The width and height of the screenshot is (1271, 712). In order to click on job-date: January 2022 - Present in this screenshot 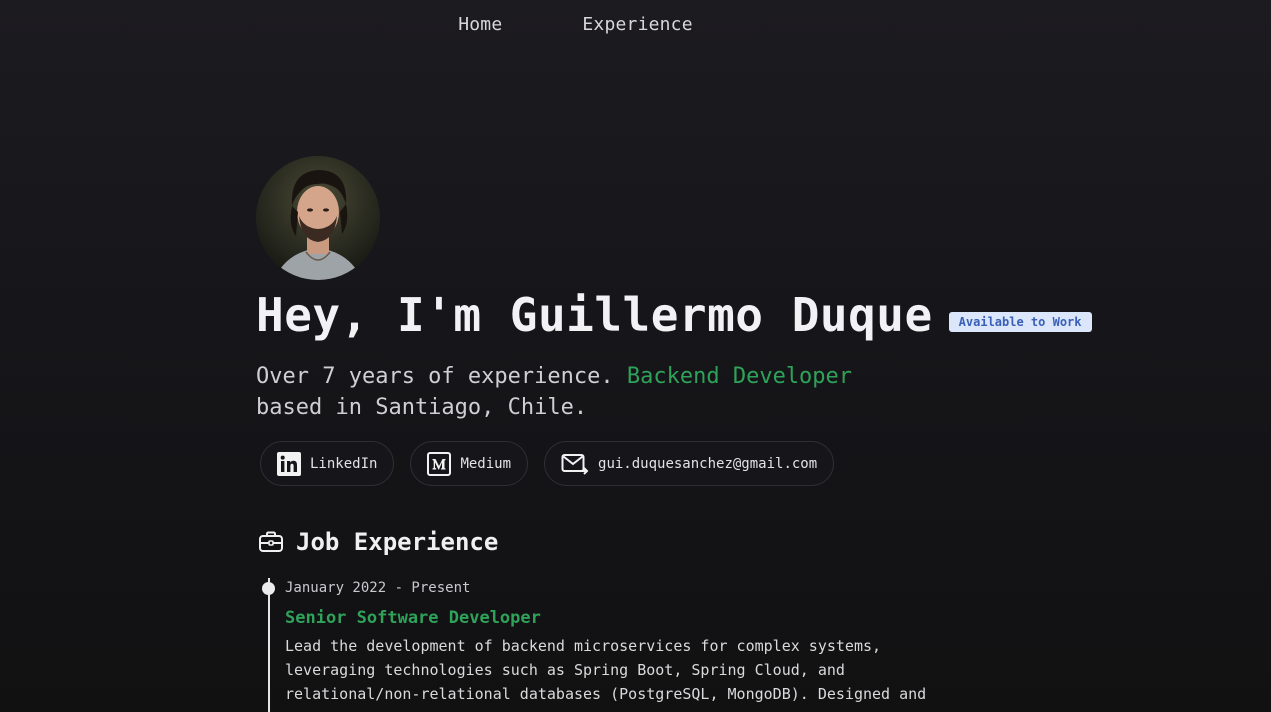, I will do `click(378, 588)`.